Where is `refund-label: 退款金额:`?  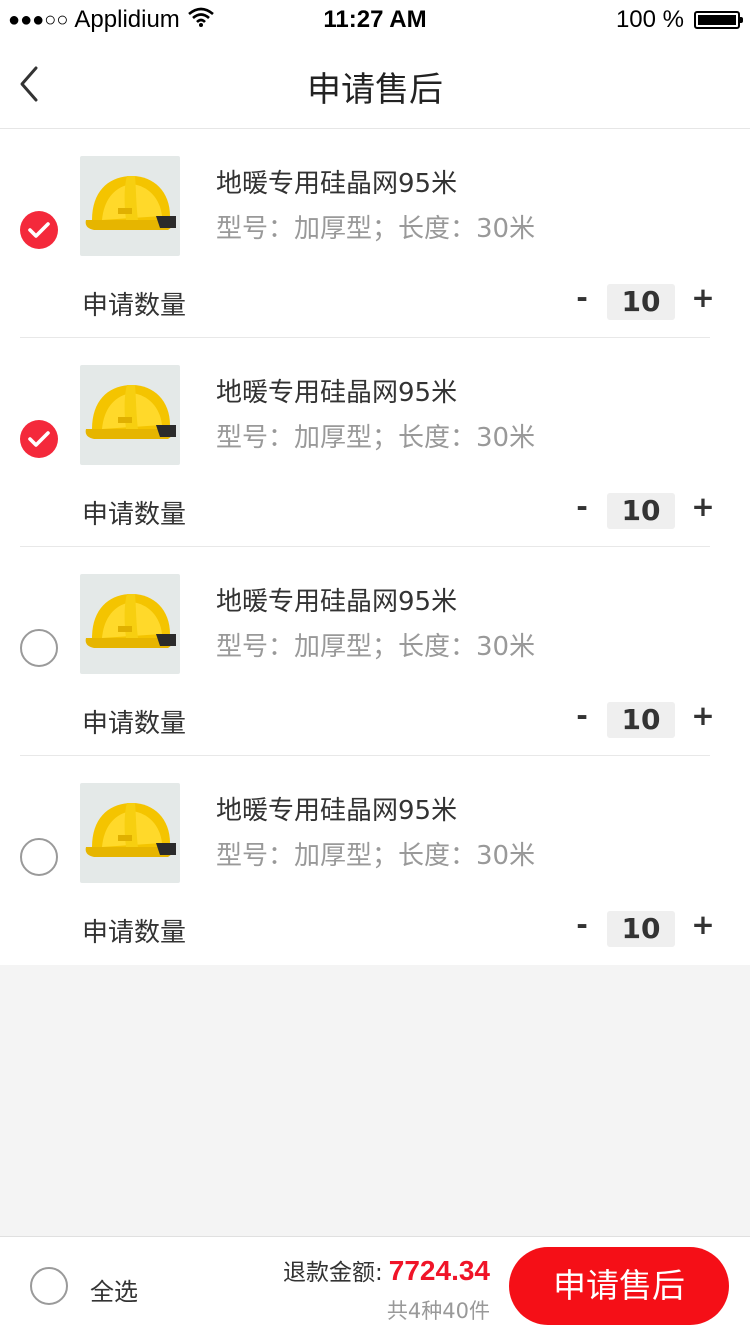 refund-label: 退款金额: is located at coordinates (333, 1273).